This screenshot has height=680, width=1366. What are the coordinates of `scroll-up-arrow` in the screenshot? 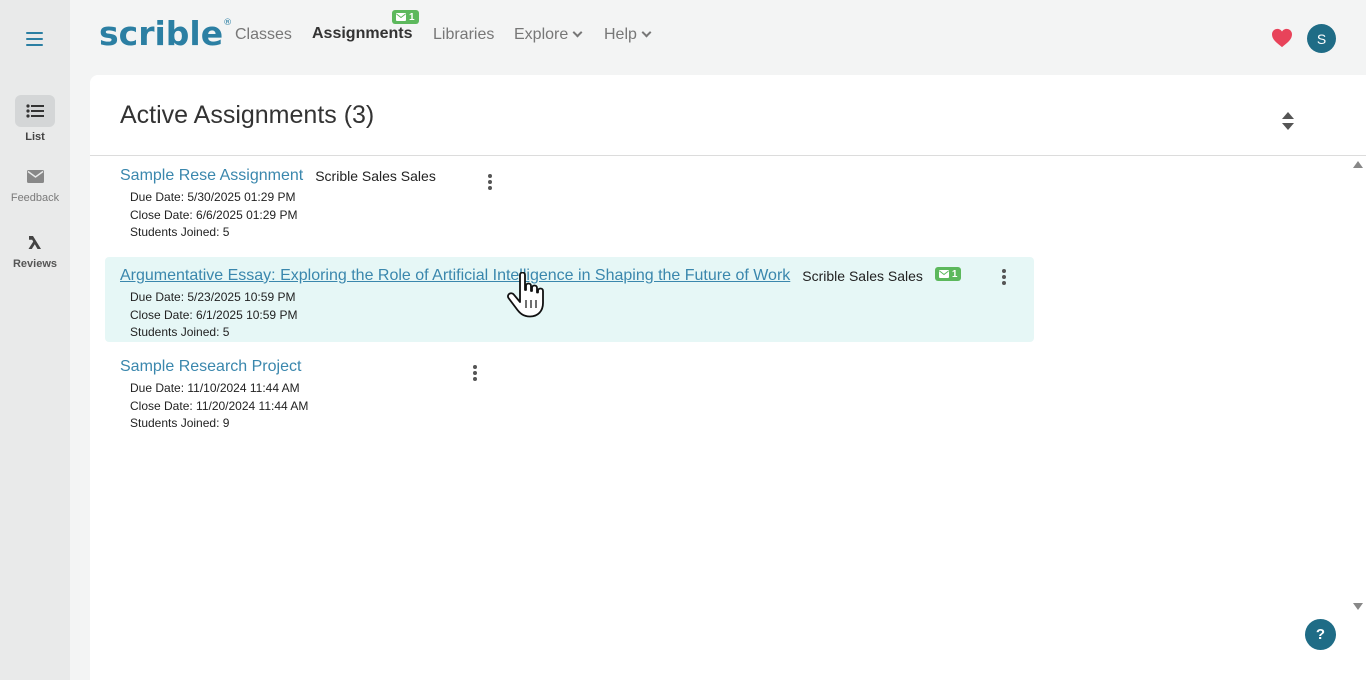 It's located at (1358, 164).